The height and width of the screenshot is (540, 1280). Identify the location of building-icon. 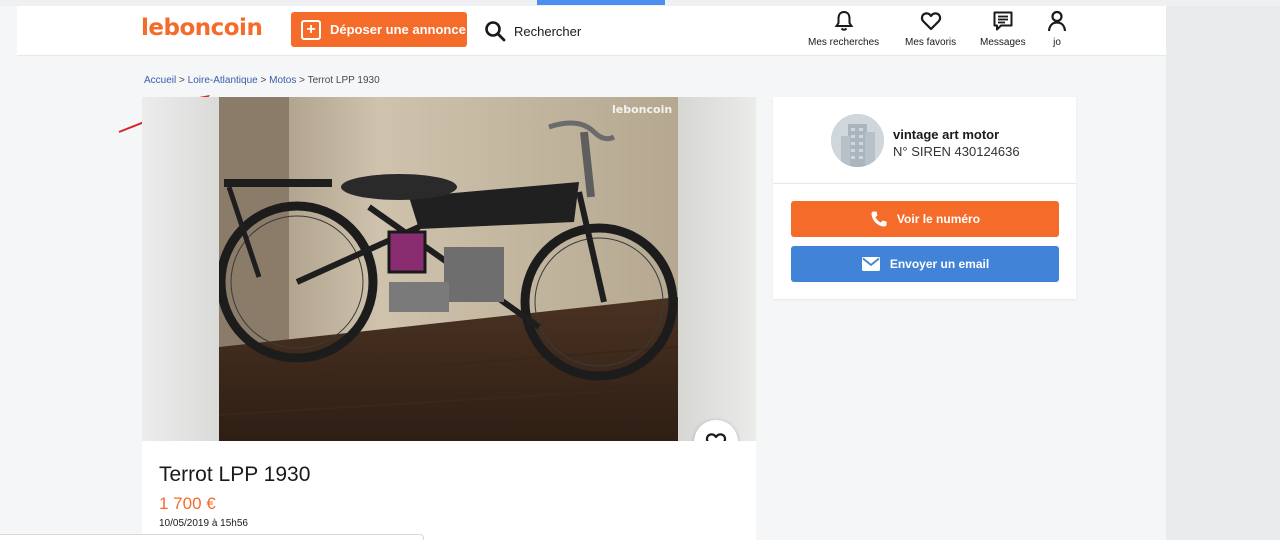
(857, 140).